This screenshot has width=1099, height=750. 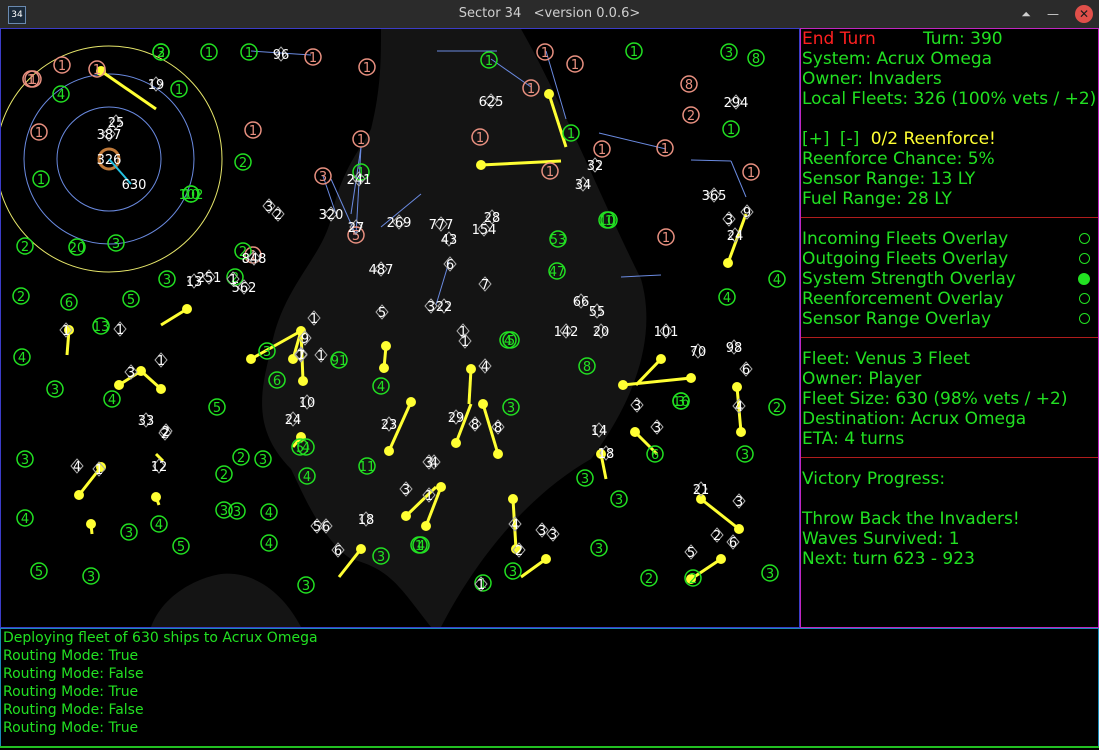 I want to click on fleet-label: 10, so click(x=307, y=402).